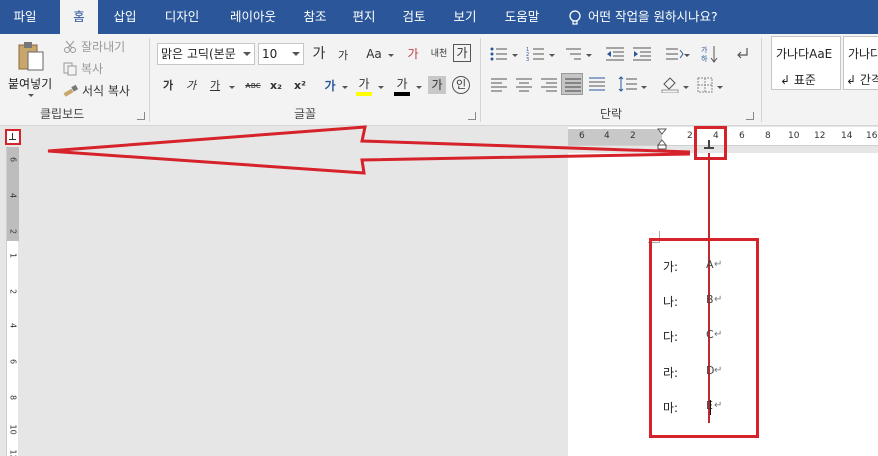 The width and height of the screenshot is (878, 456). Describe the element at coordinates (671, 337) in the screenshot. I see `list-item-key: 다:` at that location.